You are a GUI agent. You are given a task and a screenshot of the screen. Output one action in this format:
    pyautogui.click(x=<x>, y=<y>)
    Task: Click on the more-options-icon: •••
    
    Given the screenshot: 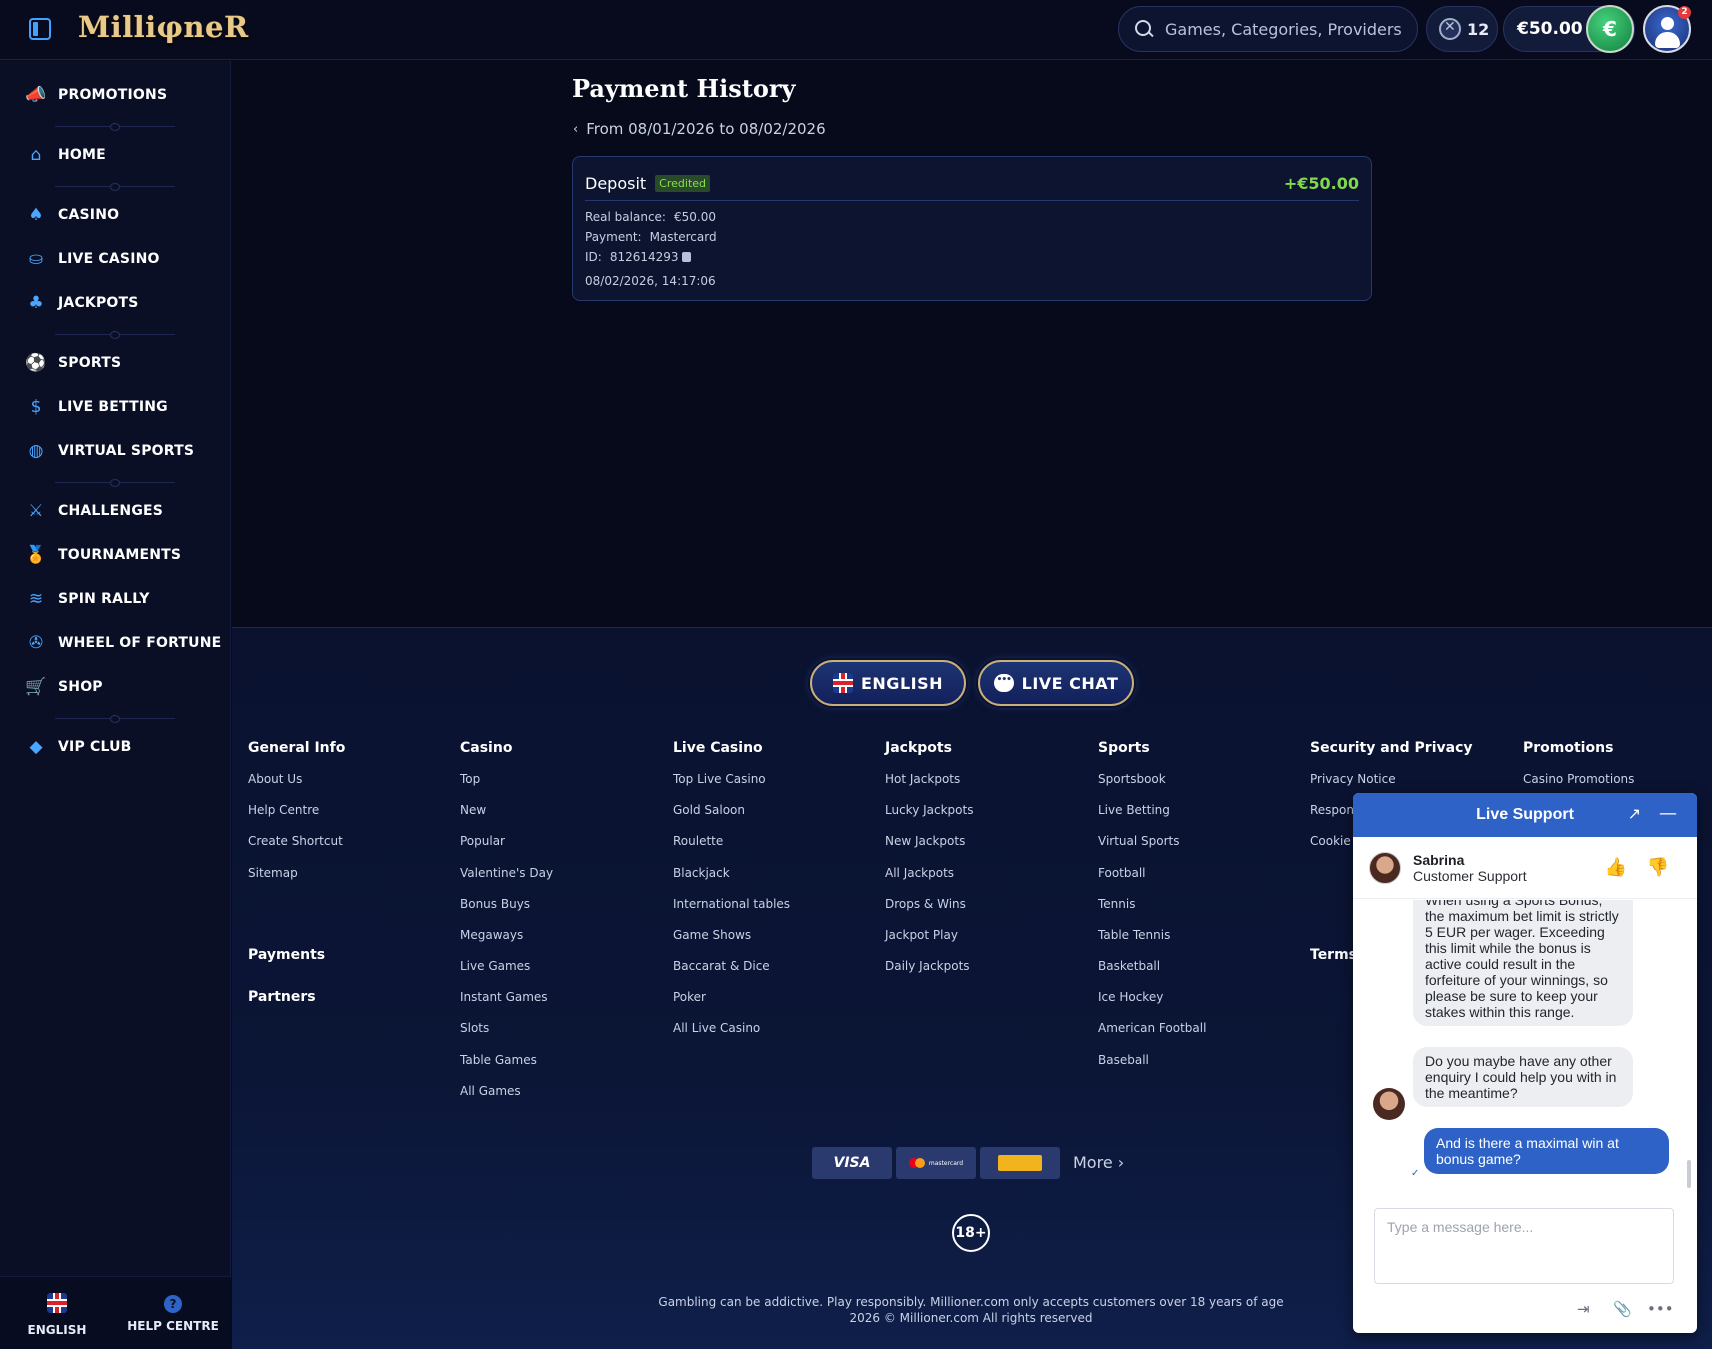 What is the action you would take?
    pyautogui.click(x=1660, y=1309)
    